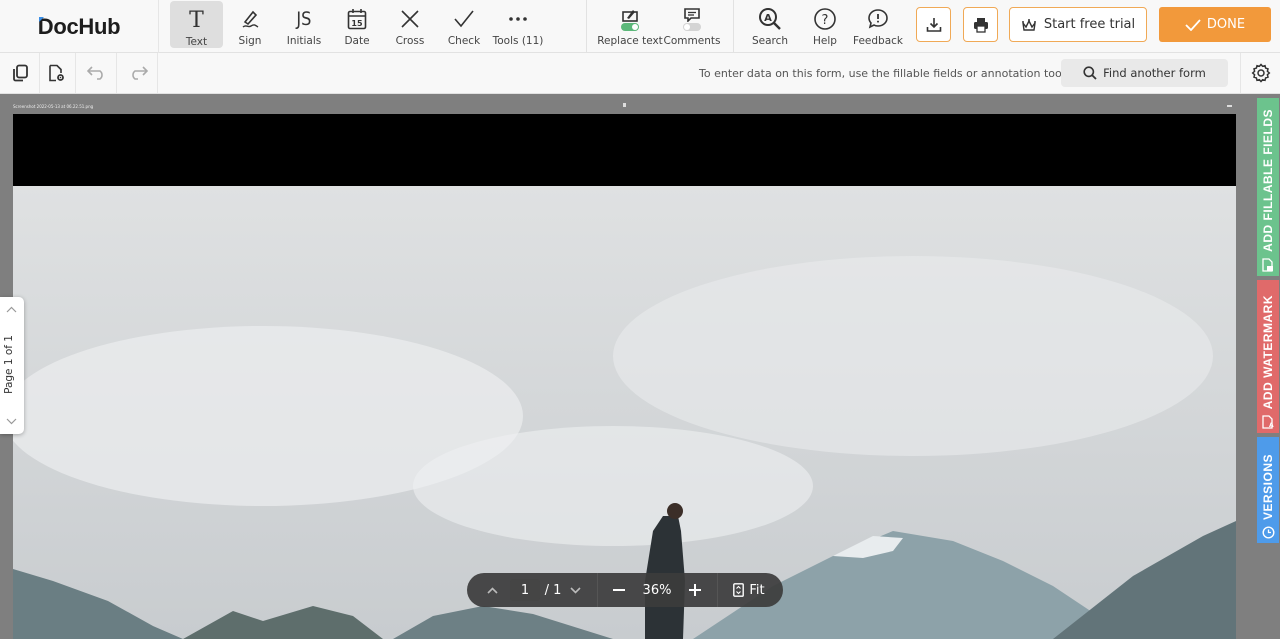 The image size is (1280, 639). What do you see at coordinates (410, 41) in the screenshot?
I see `tool-label: Cross` at bounding box center [410, 41].